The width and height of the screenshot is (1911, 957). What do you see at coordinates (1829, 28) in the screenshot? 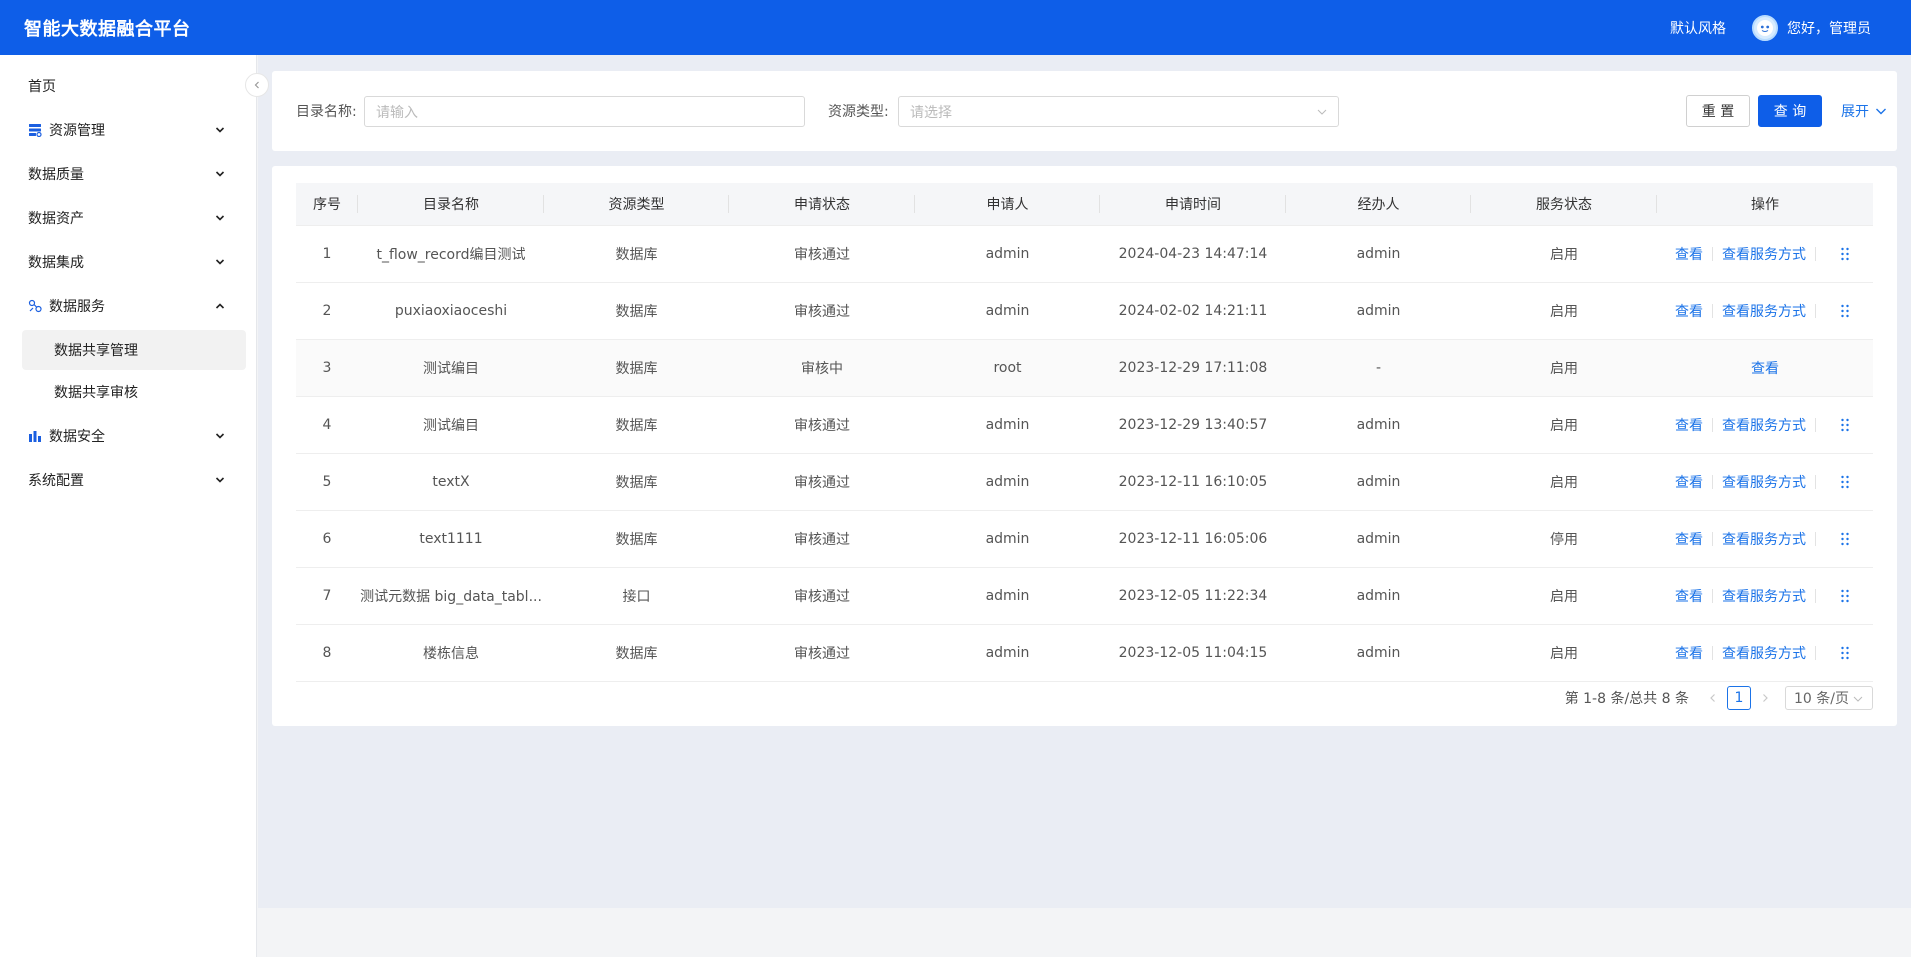
I see `user-greeting: 您好，管理员` at bounding box center [1829, 28].